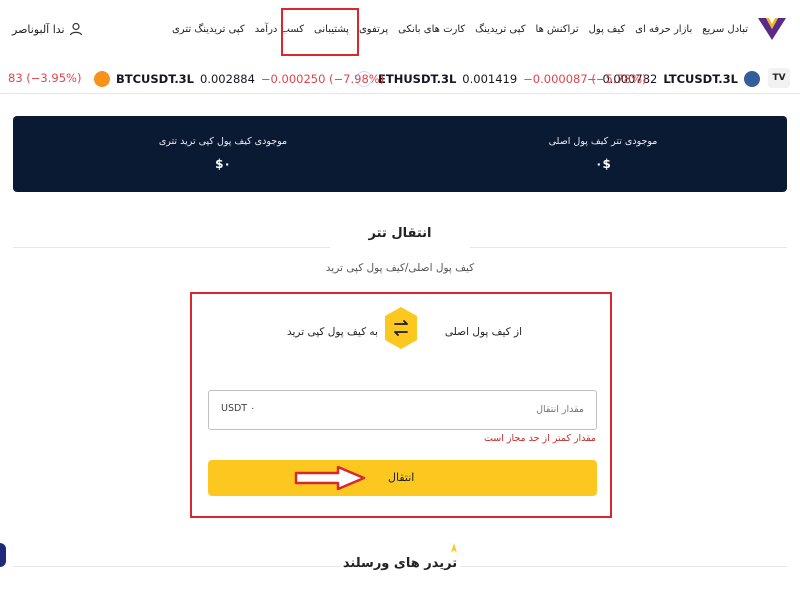  What do you see at coordinates (725, 29) in the screenshot?
I see `nav-item-quick-exchange: تبادل سریع` at bounding box center [725, 29].